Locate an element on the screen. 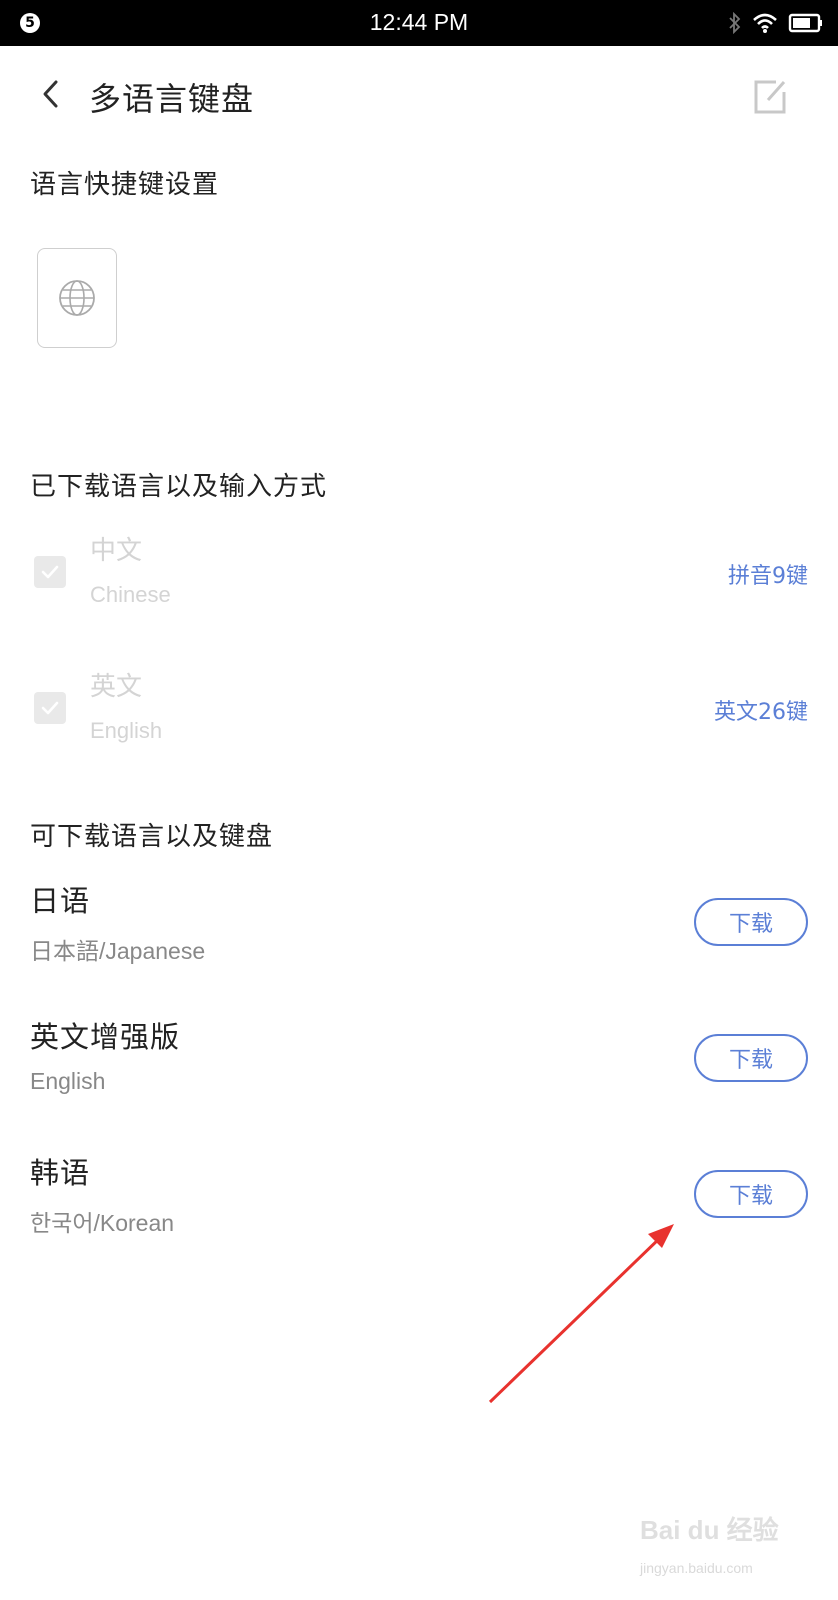  back-button is located at coordinates (52, 94).